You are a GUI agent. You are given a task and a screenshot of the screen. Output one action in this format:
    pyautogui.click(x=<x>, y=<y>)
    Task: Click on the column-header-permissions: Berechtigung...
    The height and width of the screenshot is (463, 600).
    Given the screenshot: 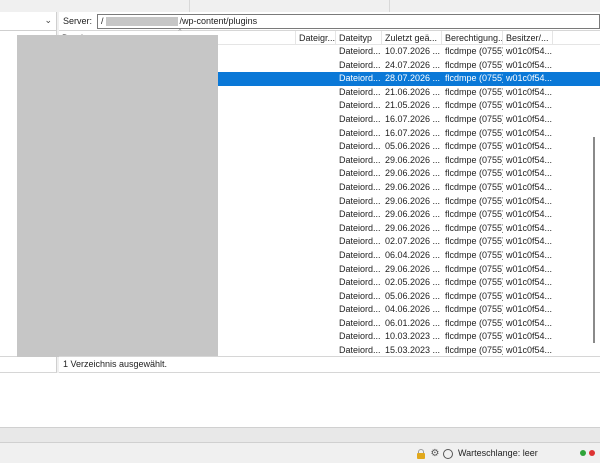 What is the action you would take?
    pyautogui.click(x=472, y=38)
    